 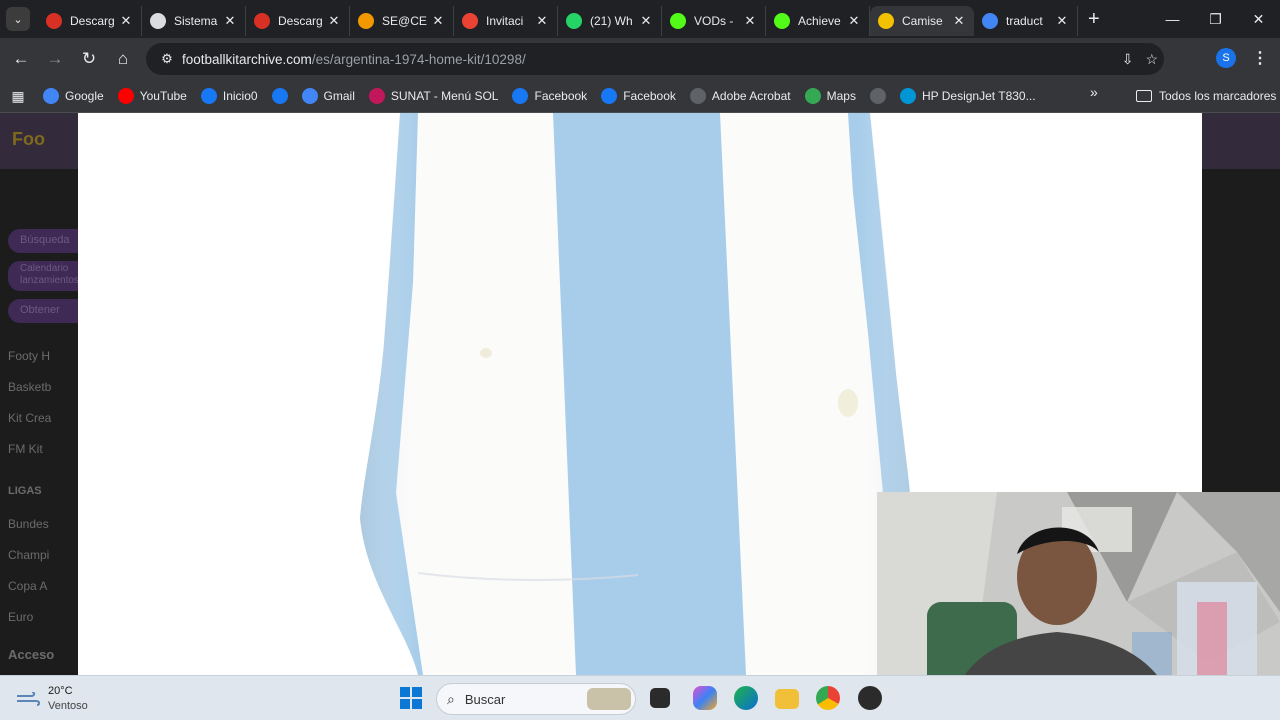 I want to click on bookmark-label: Inicio0, so click(x=240, y=96).